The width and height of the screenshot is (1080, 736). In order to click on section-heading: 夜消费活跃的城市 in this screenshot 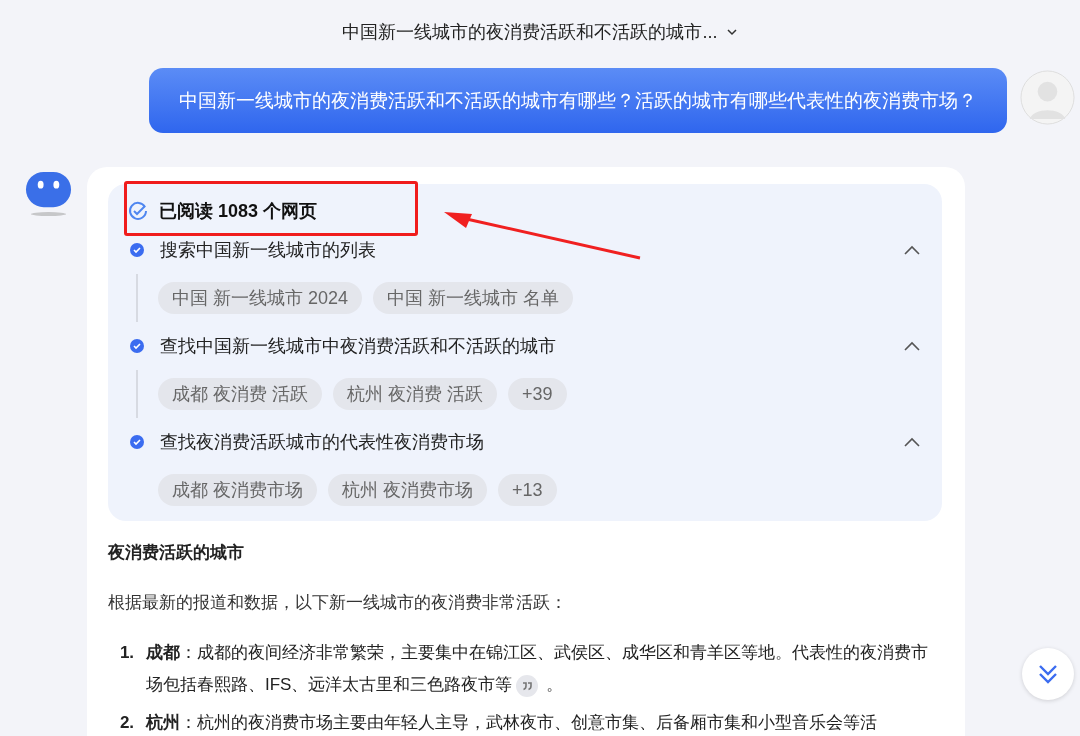, I will do `click(176, 553)`.